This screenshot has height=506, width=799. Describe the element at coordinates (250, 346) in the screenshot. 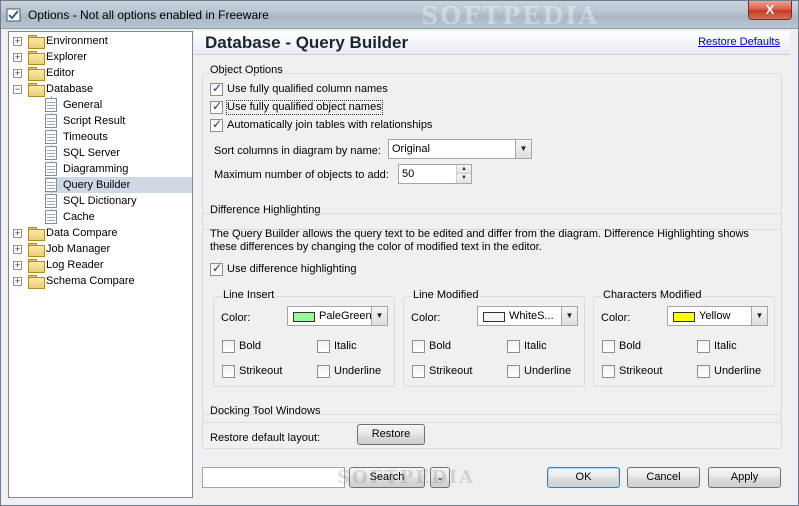

I see `checkbox-label: Bold` at that location.